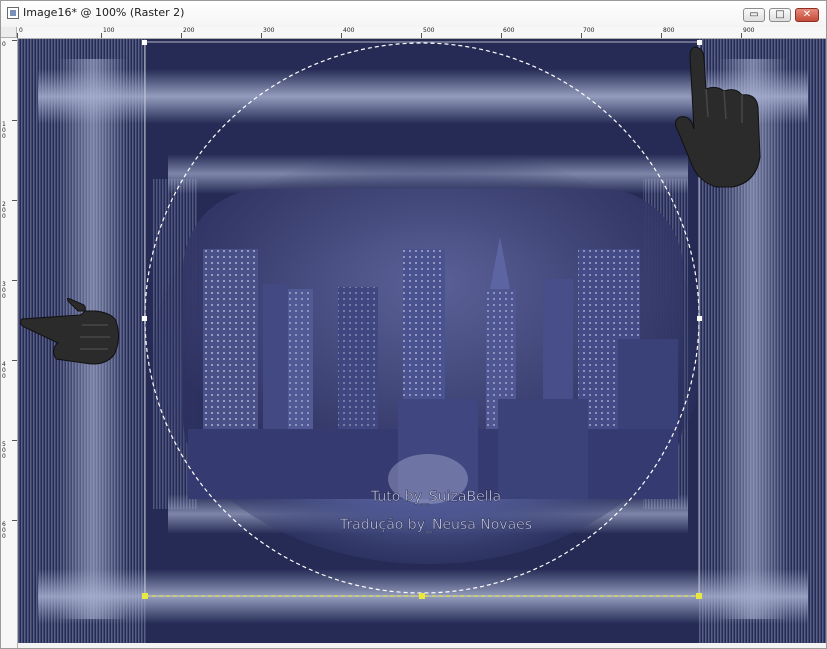  I want to click on ruler-tick: 700, so click(587, 32).